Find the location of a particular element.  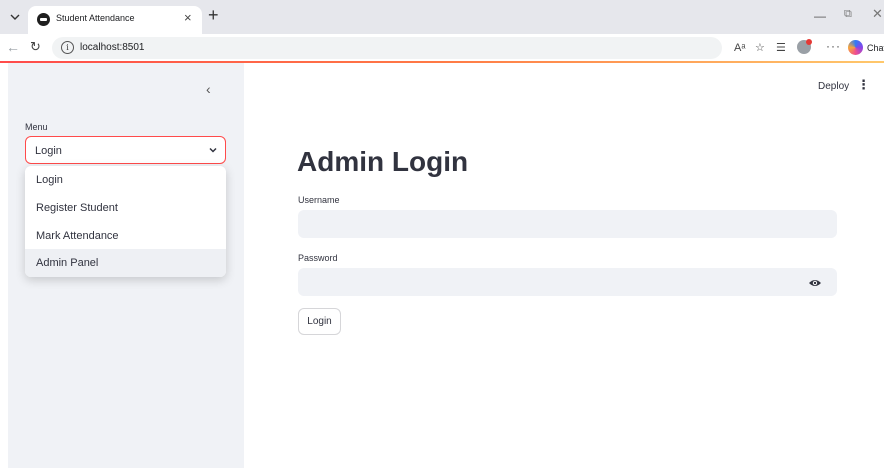

restore-icon: ⧉ is located at coordinates (848, 14).